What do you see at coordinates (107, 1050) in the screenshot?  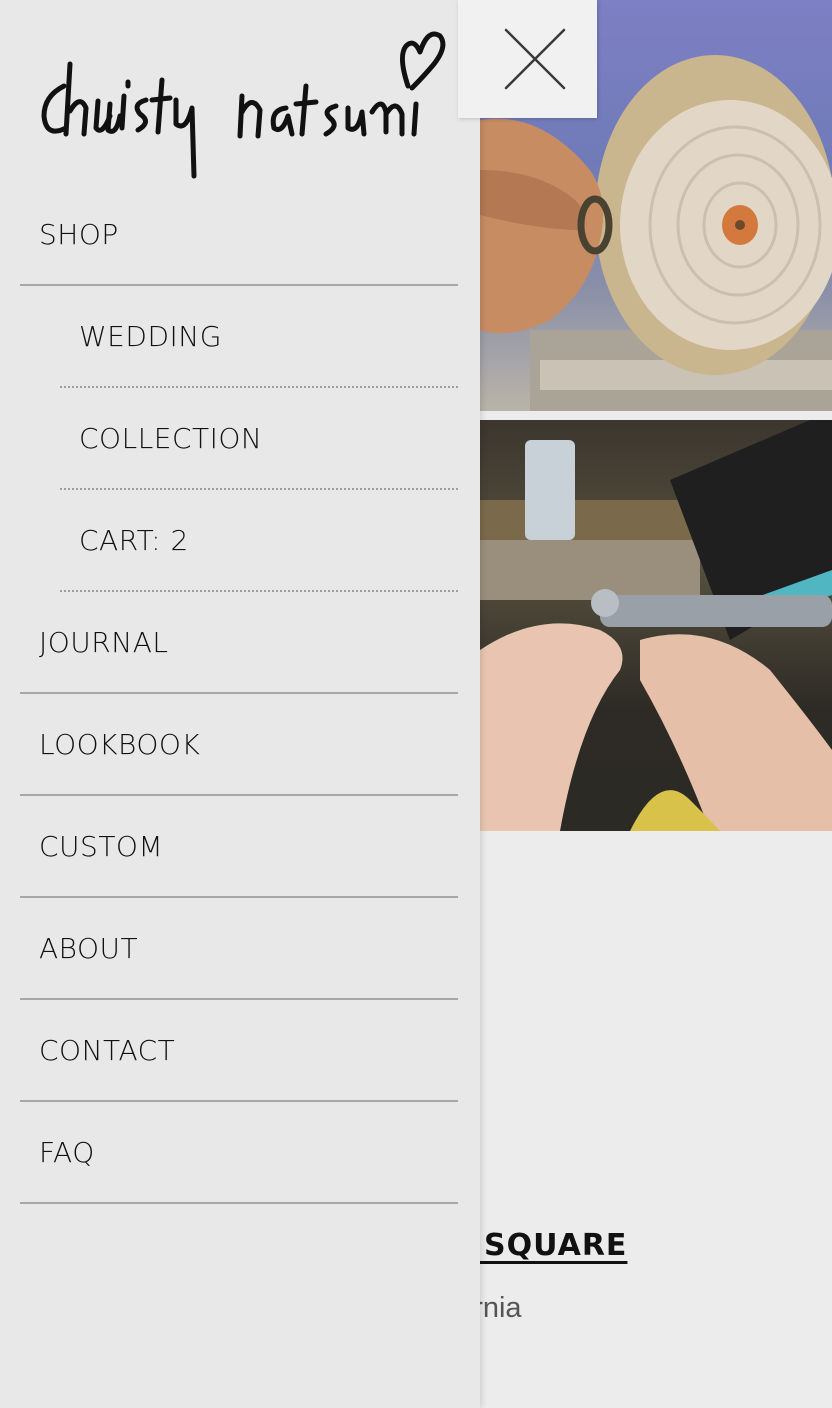 I see `menu-item-label: CONTACT` at bounding box center [107, 1050].